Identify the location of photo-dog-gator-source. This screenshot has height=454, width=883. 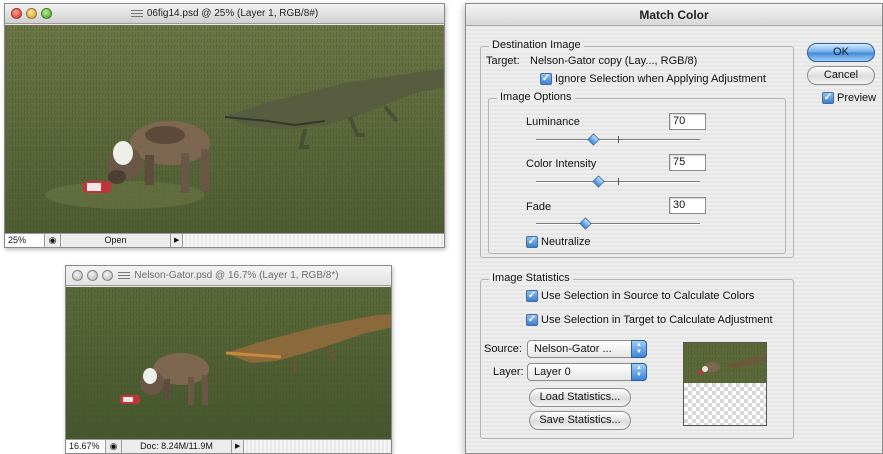
(228, 363).